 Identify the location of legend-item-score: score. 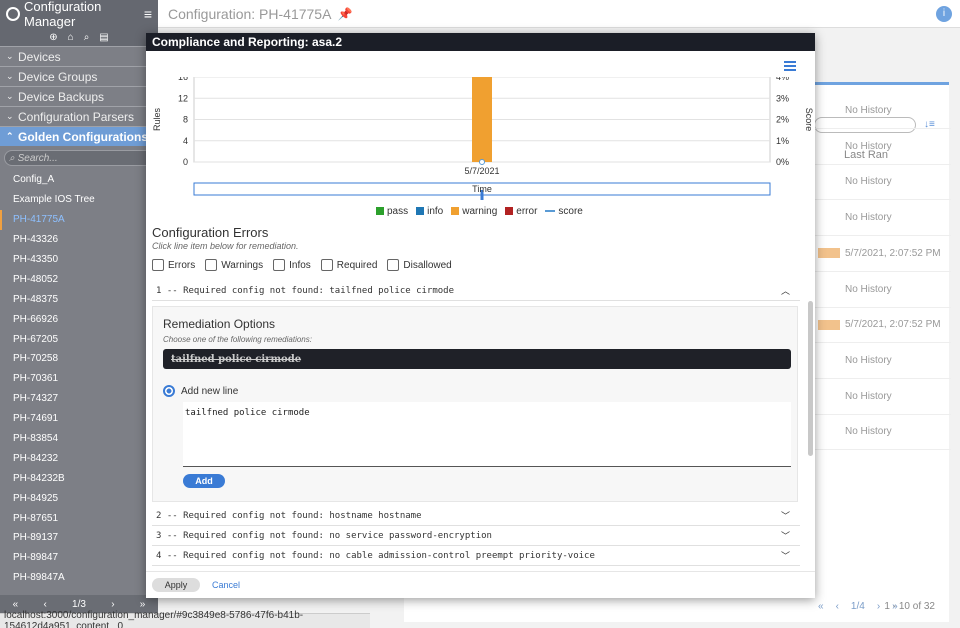
(564, 211).